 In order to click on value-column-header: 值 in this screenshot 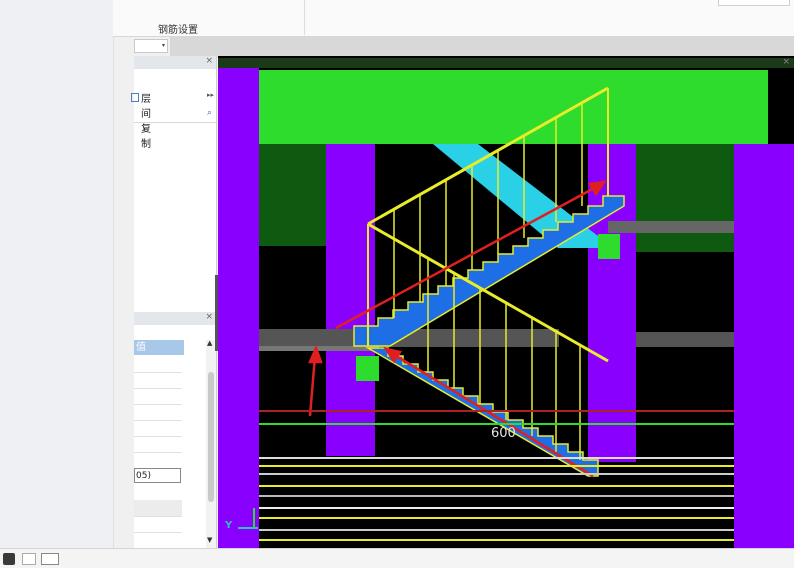, I will do `click(159, 347)`.